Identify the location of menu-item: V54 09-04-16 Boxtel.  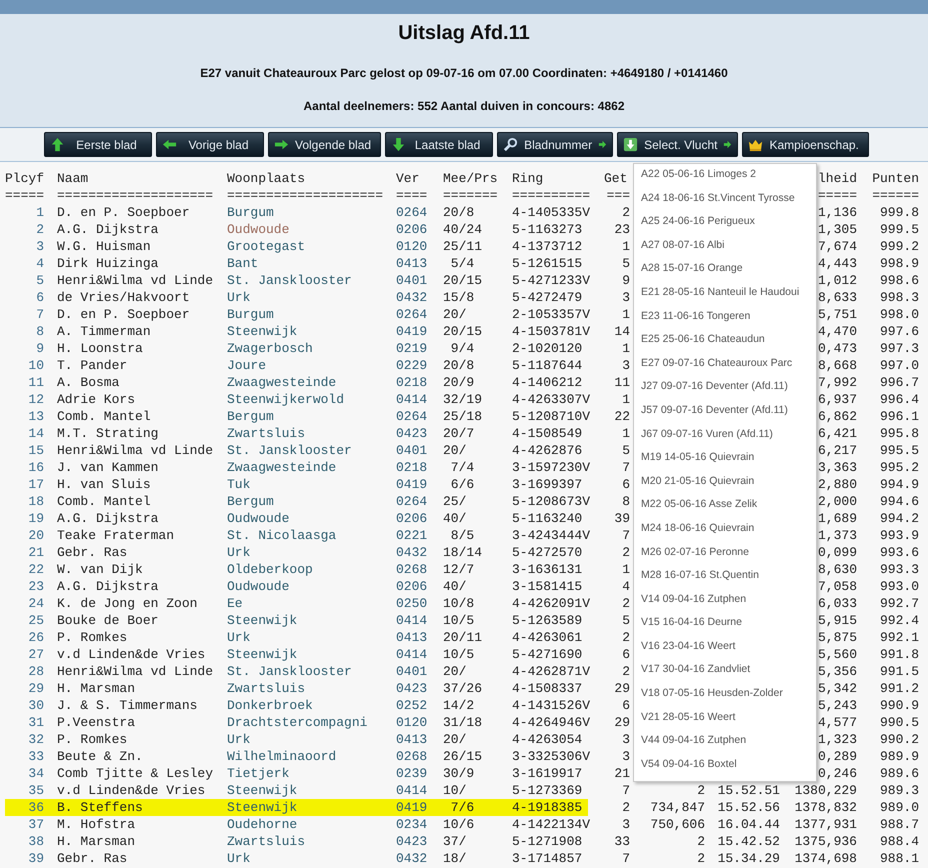
(725, 768).